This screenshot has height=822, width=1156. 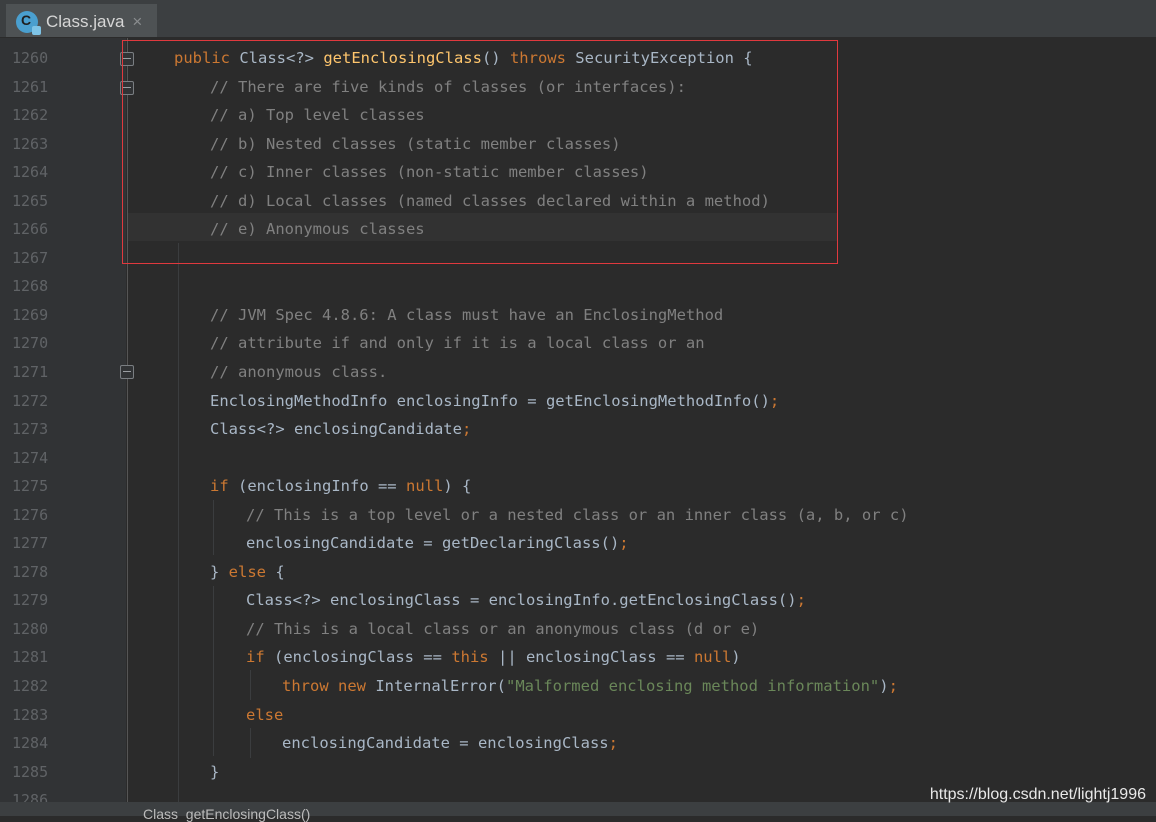 I want to click on code-line: 1283 else, so click(x=578, y=715).